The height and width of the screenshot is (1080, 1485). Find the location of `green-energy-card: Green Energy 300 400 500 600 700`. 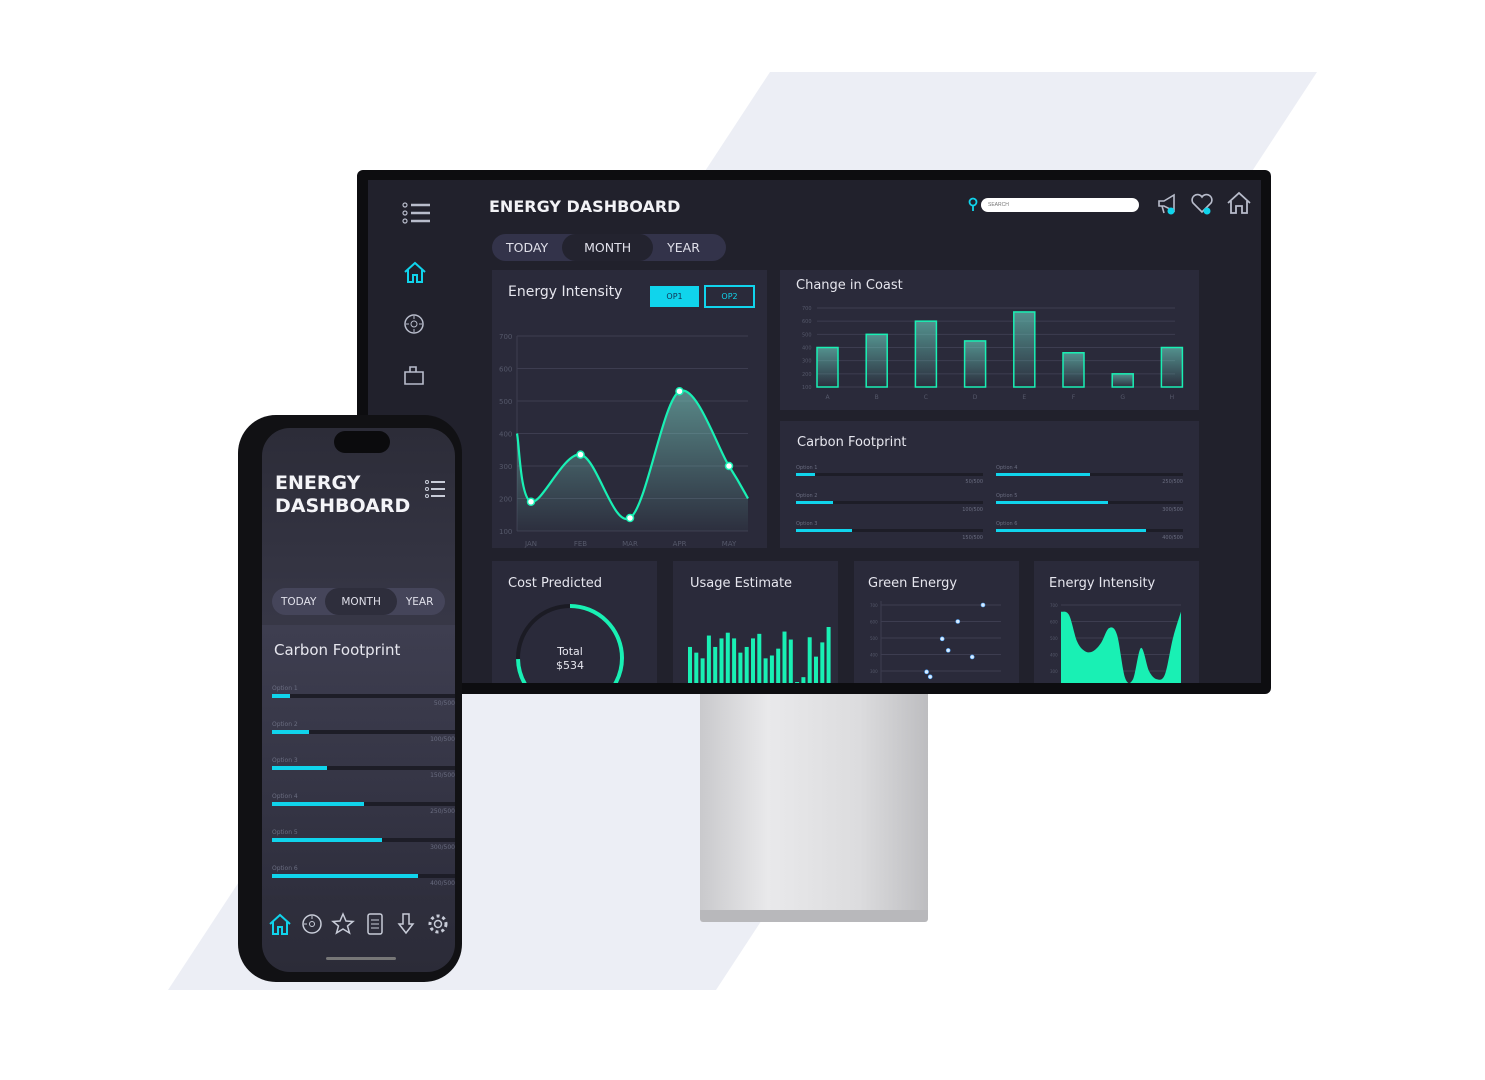

green-energy-card: Green Energy 300 400 500 600 700 is located at coordinates (936, 622).